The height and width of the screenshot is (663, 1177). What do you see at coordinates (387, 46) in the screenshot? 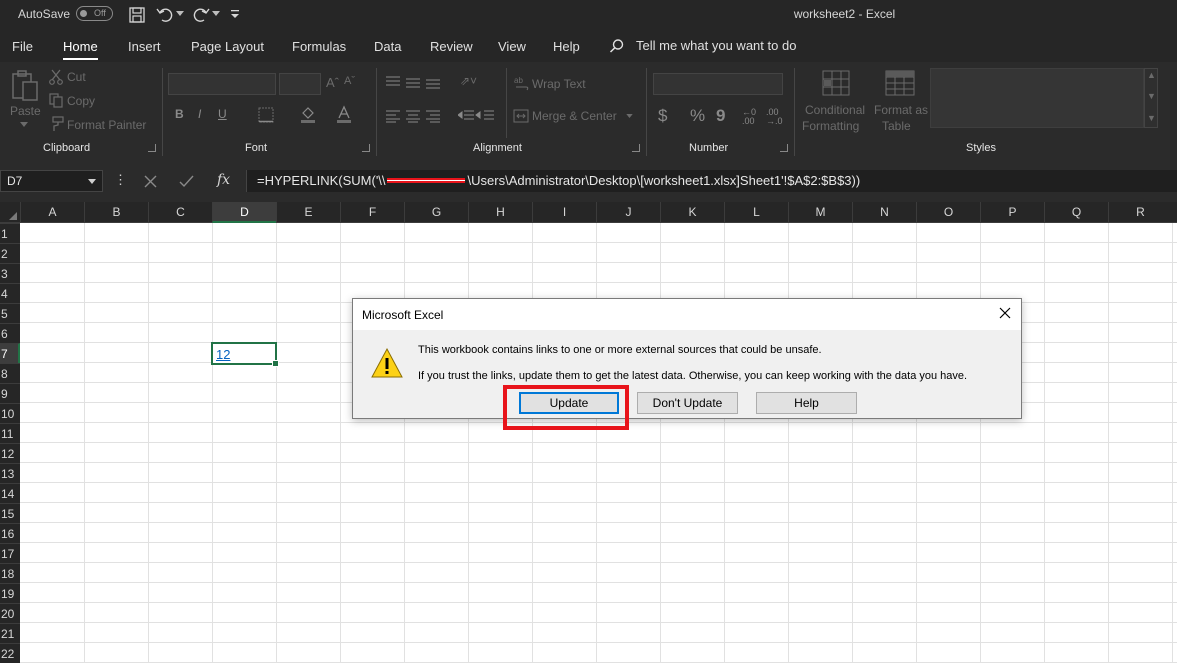
I see `tab-data: Data` at bounding box center [387, 46].